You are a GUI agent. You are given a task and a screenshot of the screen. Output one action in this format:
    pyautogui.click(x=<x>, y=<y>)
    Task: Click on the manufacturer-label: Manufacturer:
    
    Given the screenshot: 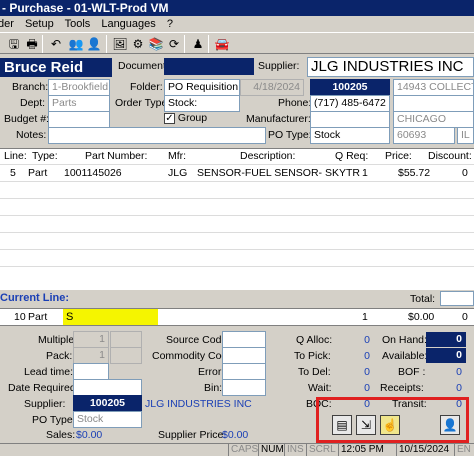 What is the action you would take?
    pyautogui.click(x=278, y=119)
    